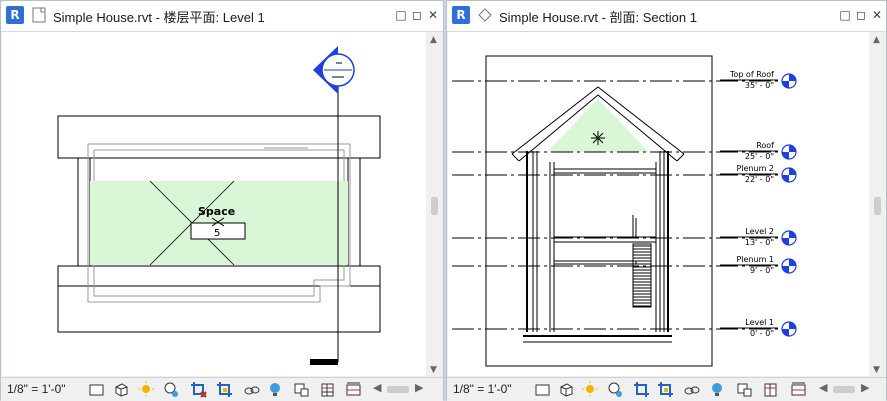 This screenshot has height=401, width=887. Describe the element at coordinates (759, 179) in the screenshot. I see `level-elevation: 22' - 0"` at that location.